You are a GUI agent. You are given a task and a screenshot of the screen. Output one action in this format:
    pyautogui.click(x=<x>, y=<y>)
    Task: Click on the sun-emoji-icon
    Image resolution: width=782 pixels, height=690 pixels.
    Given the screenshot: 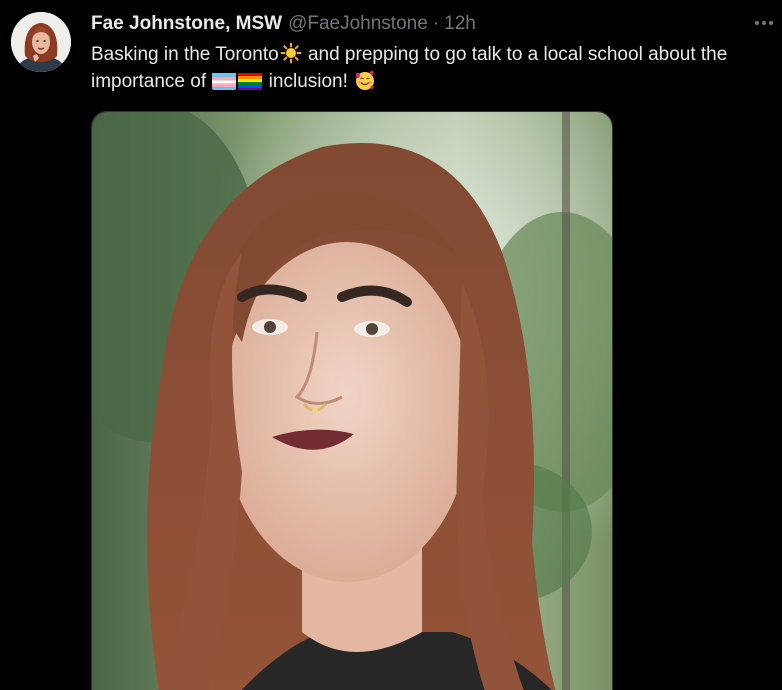 What is the action you would take?
    pyautogui.click(x=291, y=53)
    